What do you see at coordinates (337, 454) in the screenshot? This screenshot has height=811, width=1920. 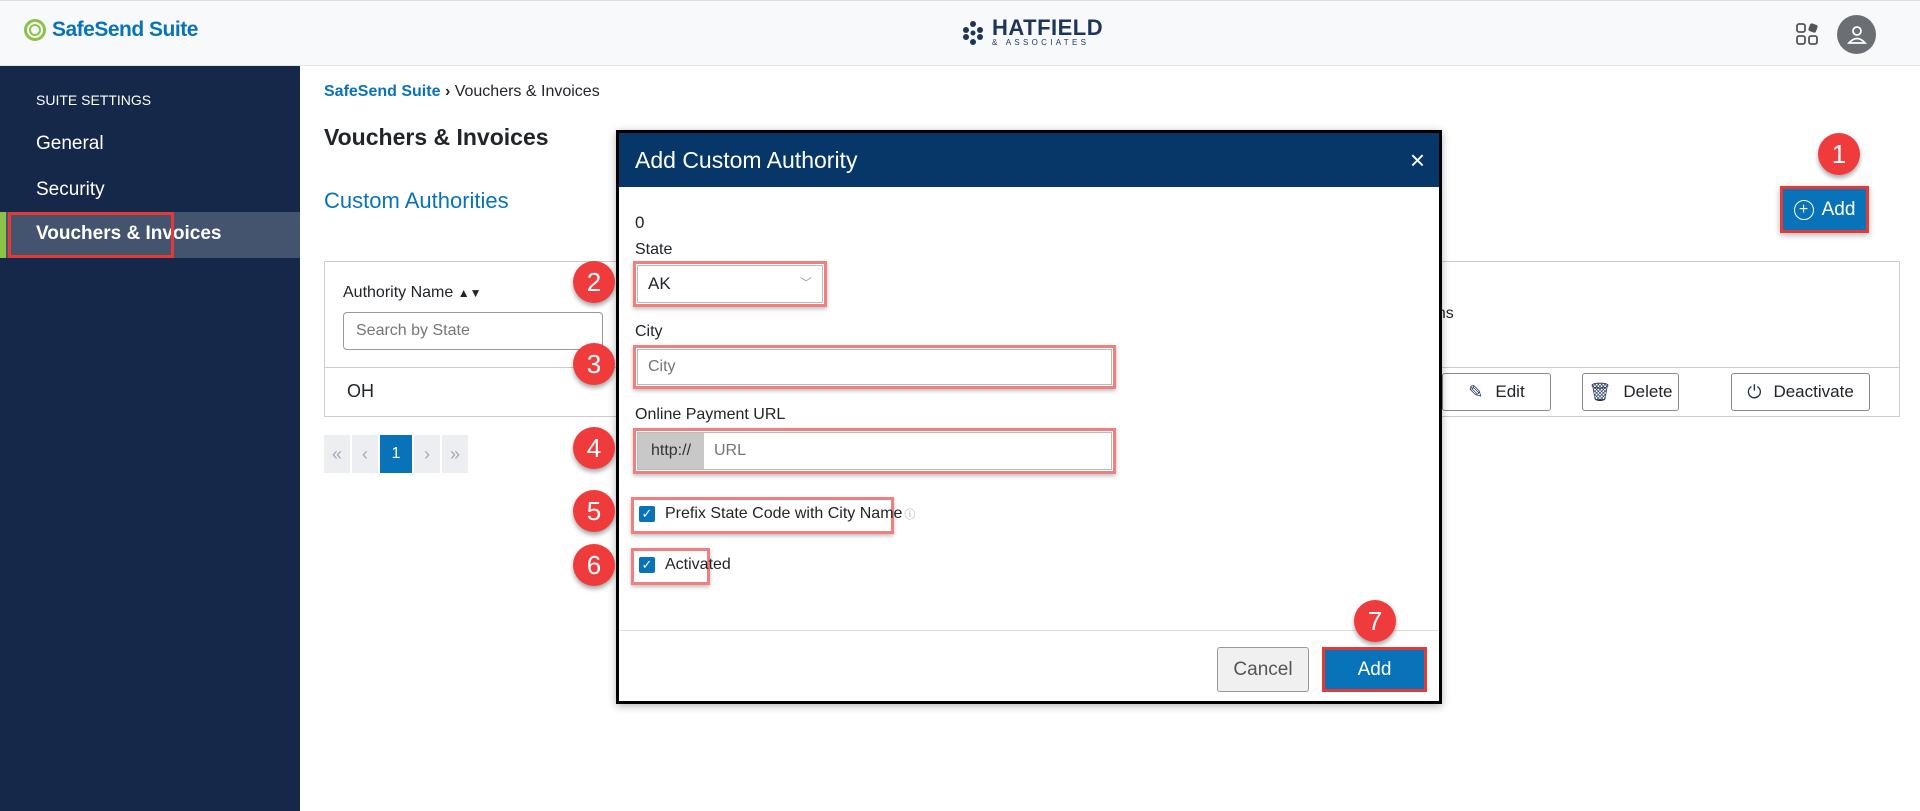 I see `first-page-button: «` at bounding box center [337, 454].